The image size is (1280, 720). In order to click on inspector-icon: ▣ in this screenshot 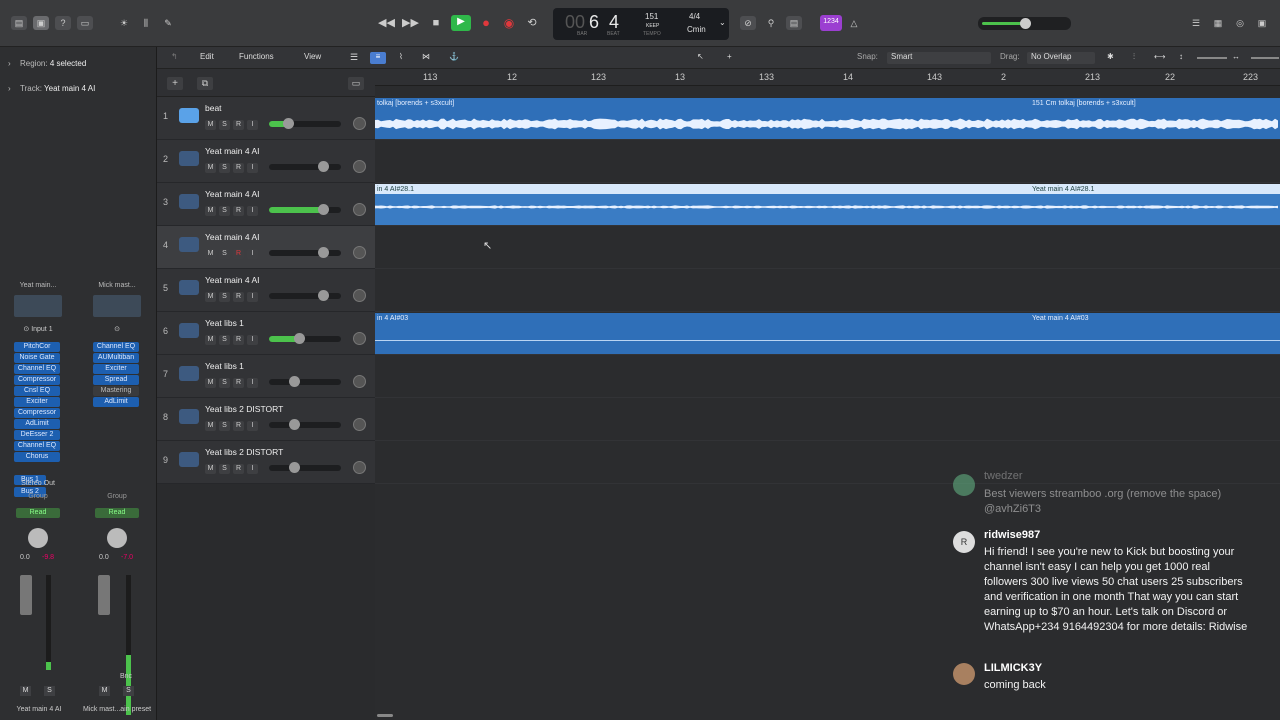, I will do `click(41, 23)`.